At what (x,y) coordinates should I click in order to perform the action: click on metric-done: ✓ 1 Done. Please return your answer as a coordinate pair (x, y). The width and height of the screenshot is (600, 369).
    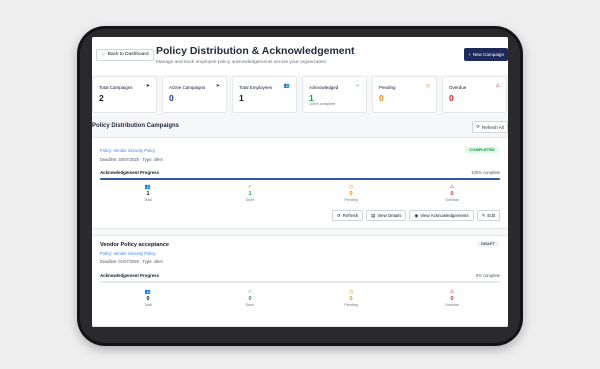
    Looking at the image, I should click on (250, 193).